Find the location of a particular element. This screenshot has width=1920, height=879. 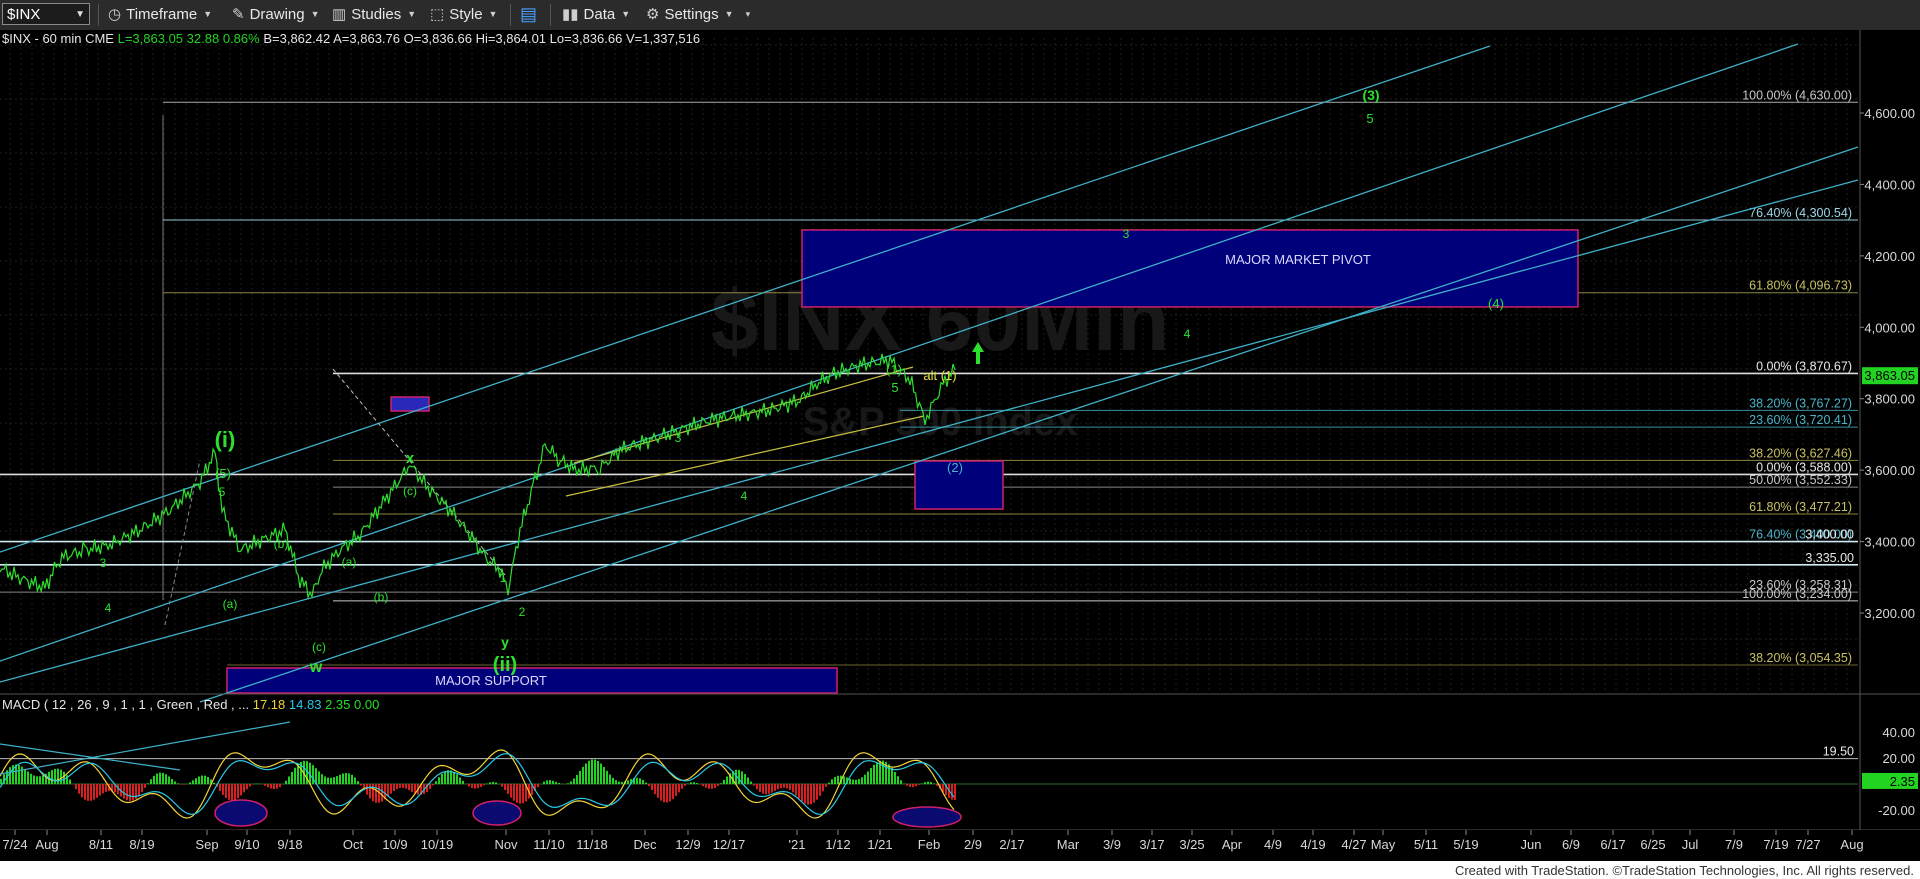

time-tick-label: 8/11 is located at coordinates (101, 844).